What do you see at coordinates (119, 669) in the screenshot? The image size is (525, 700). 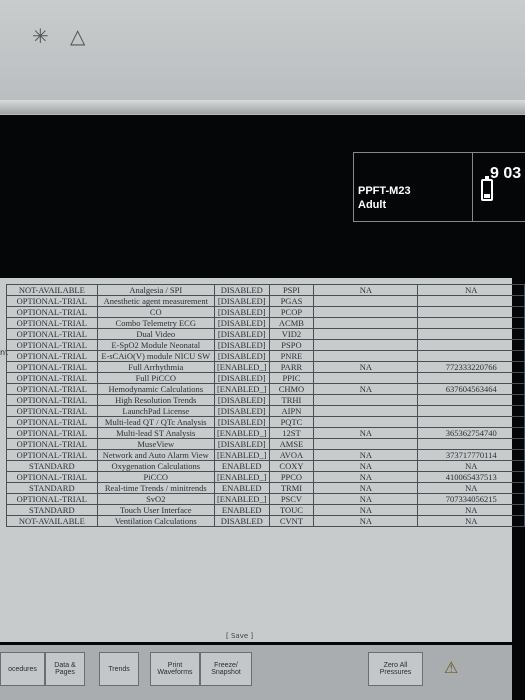 I see `tab-trends: Trends` at bounding box center [119, 669].